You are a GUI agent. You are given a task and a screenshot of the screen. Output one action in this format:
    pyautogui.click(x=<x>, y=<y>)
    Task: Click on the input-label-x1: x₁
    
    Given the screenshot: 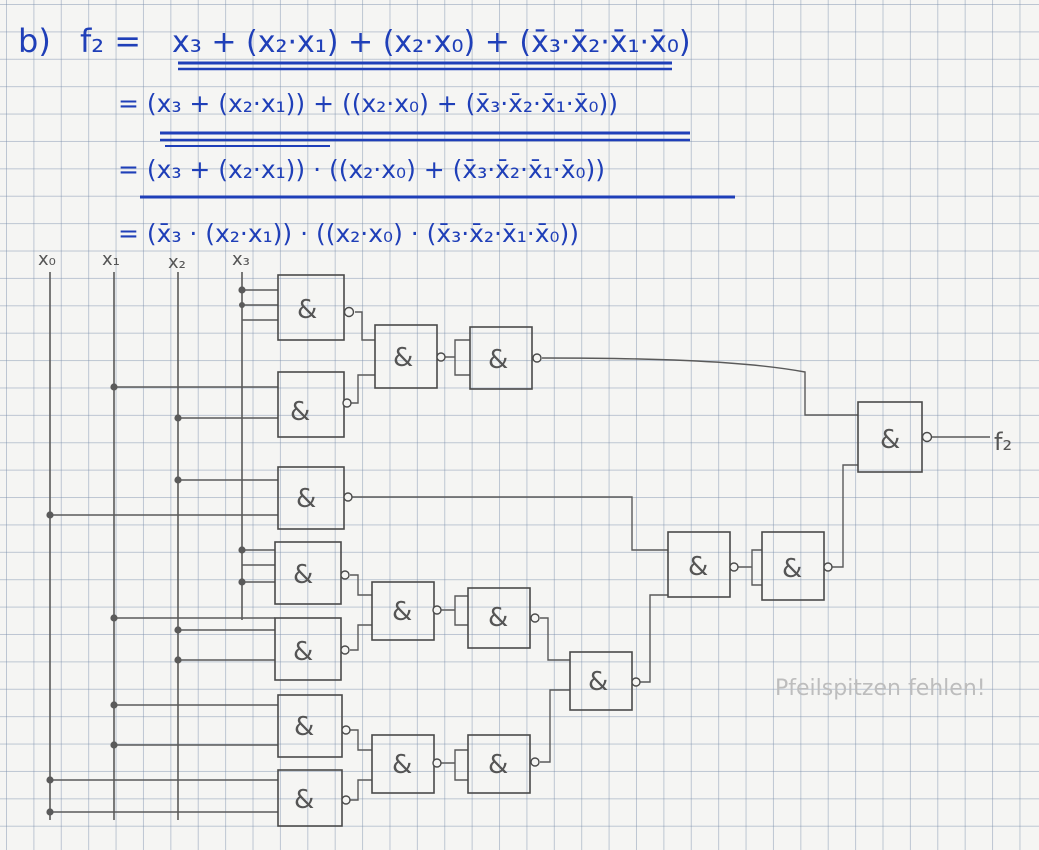 What is the action you would take?
    pyautogui.click(x=111, y=259)
    